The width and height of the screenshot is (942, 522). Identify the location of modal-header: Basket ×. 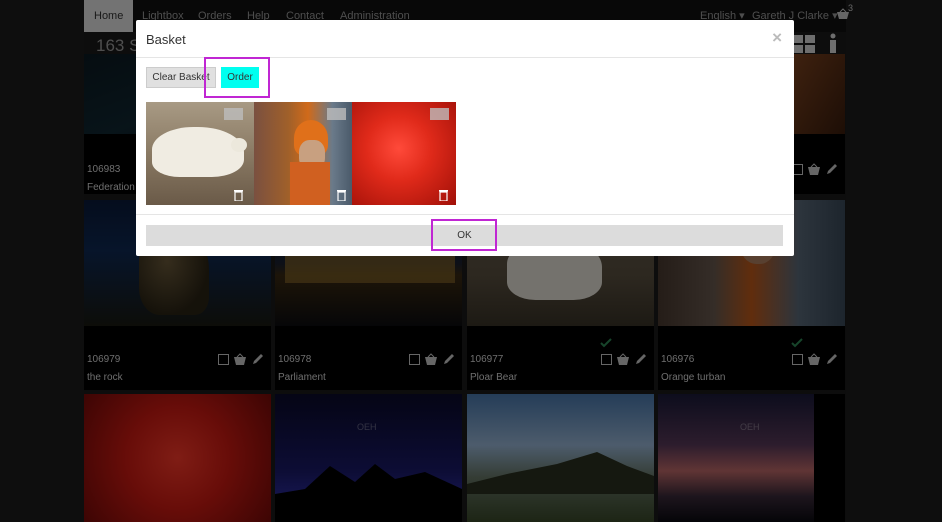
(465, 39).